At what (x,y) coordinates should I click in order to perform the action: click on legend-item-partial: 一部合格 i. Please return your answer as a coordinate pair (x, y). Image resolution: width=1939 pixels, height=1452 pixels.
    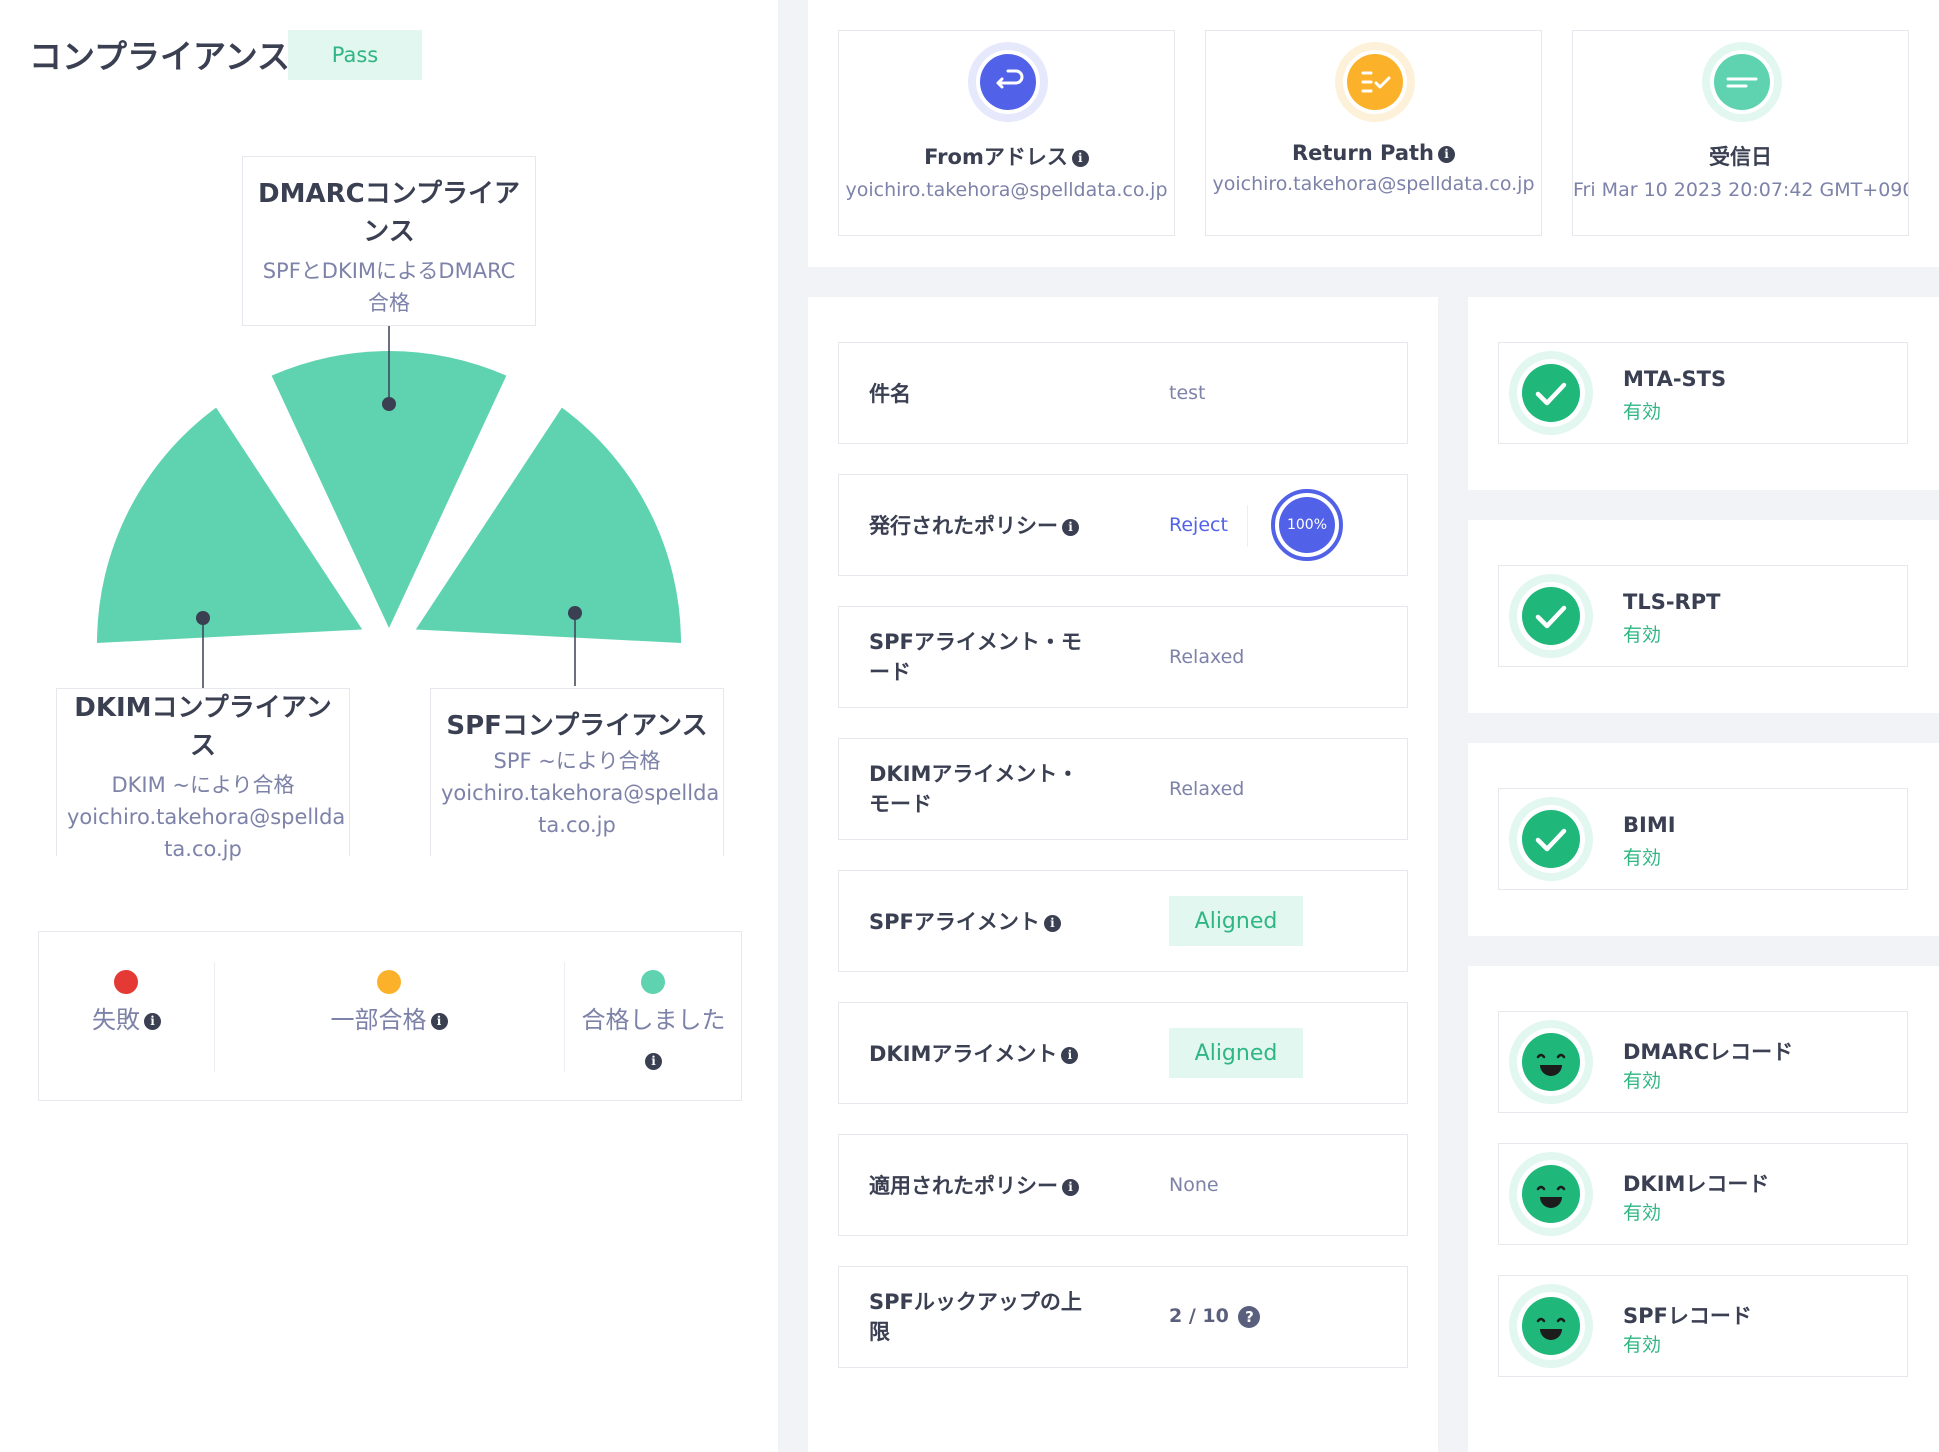
    Looking at the image, I should click on (389, 1017).